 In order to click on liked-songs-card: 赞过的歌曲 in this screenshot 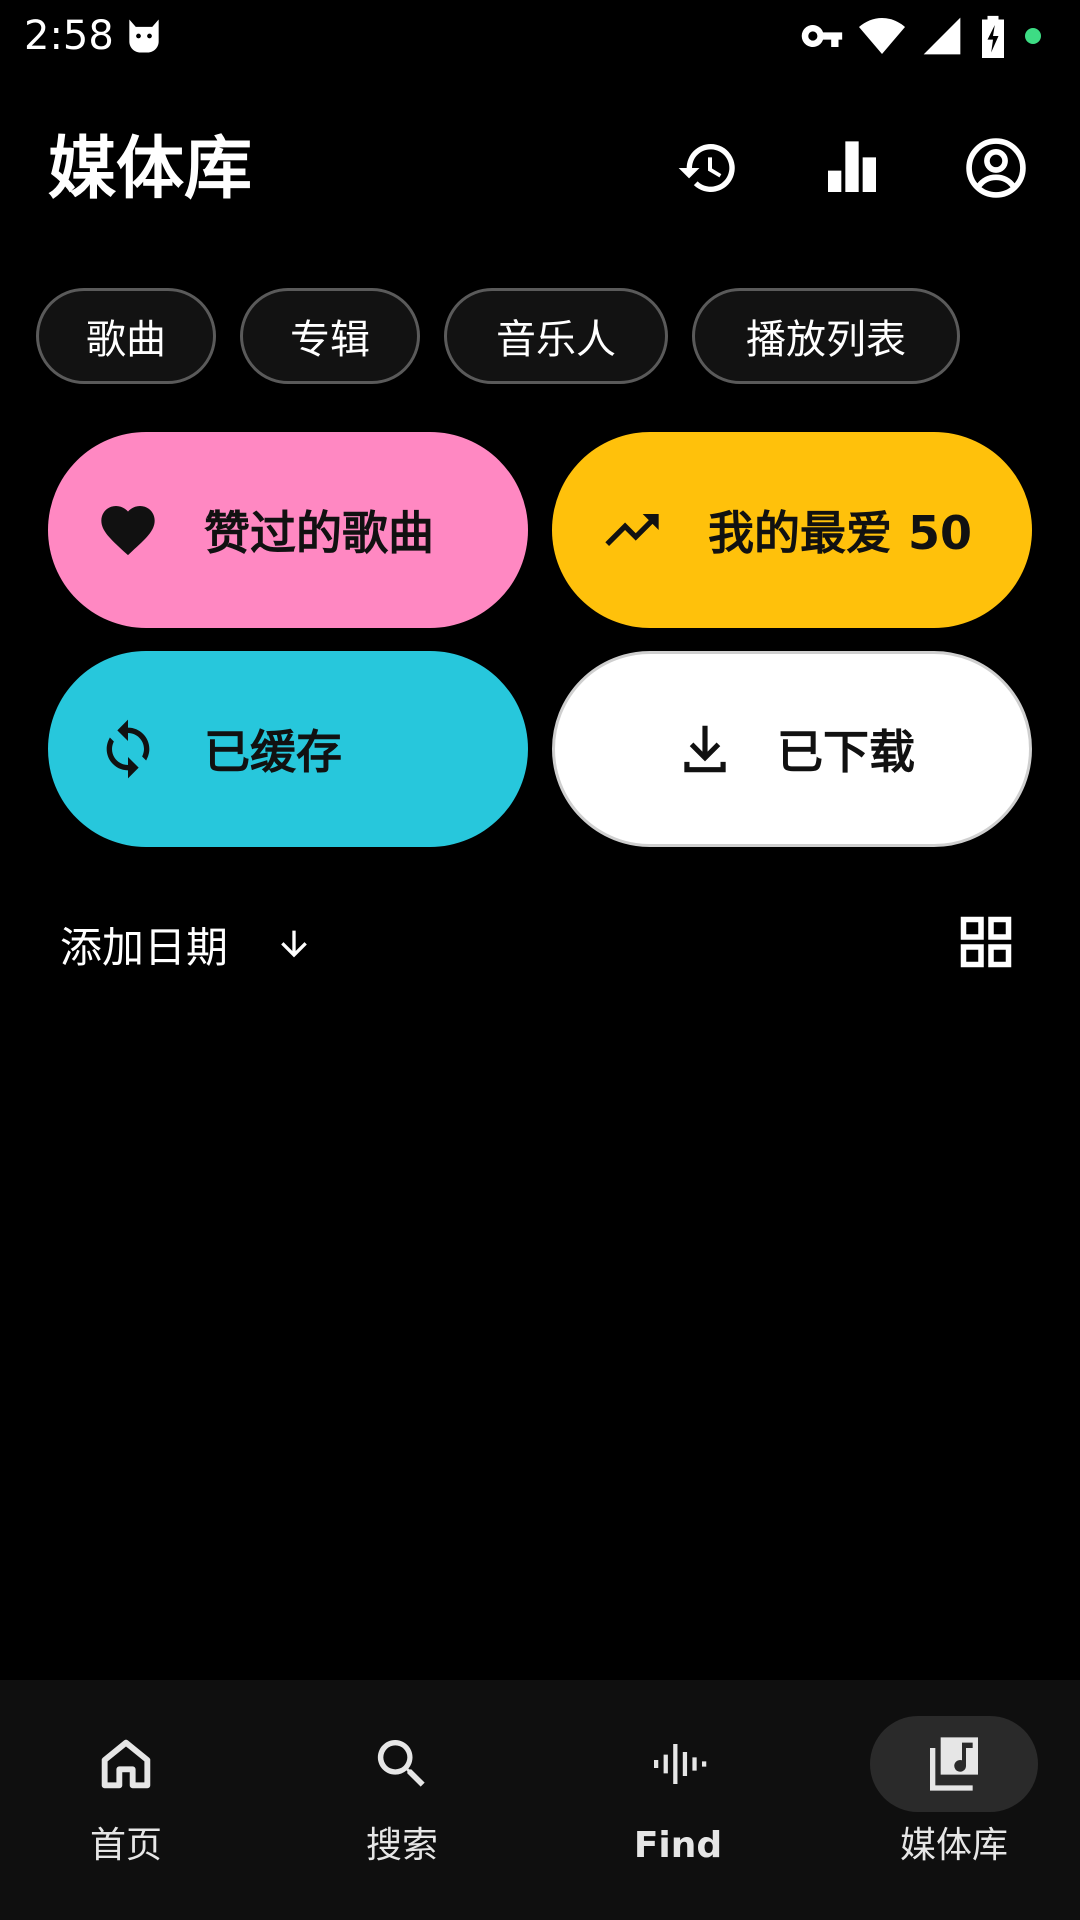, I will do `click(288, 530)`.